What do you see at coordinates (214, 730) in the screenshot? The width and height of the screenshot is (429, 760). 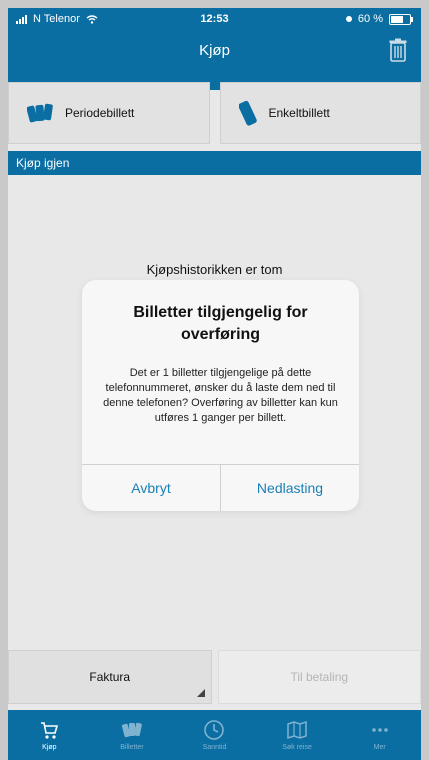 I see `clock-icon` at bounding box center [214, 730].